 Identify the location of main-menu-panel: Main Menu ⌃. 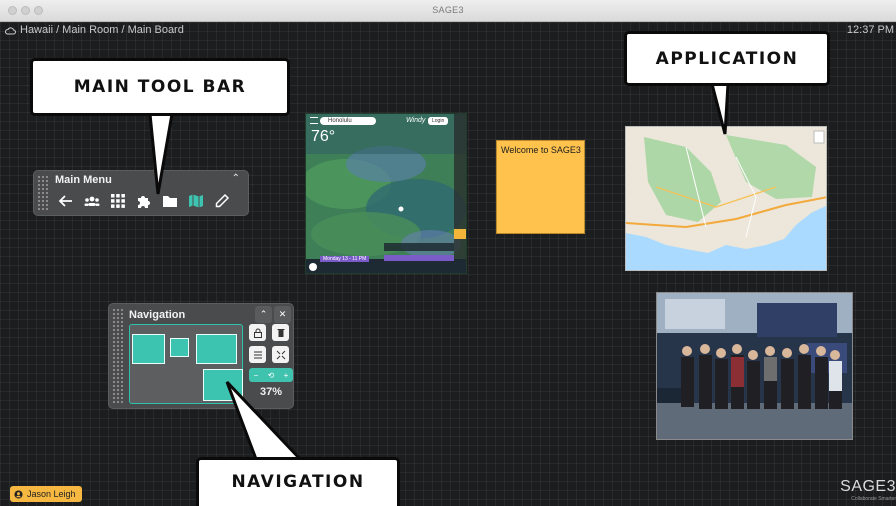
(141, 193).